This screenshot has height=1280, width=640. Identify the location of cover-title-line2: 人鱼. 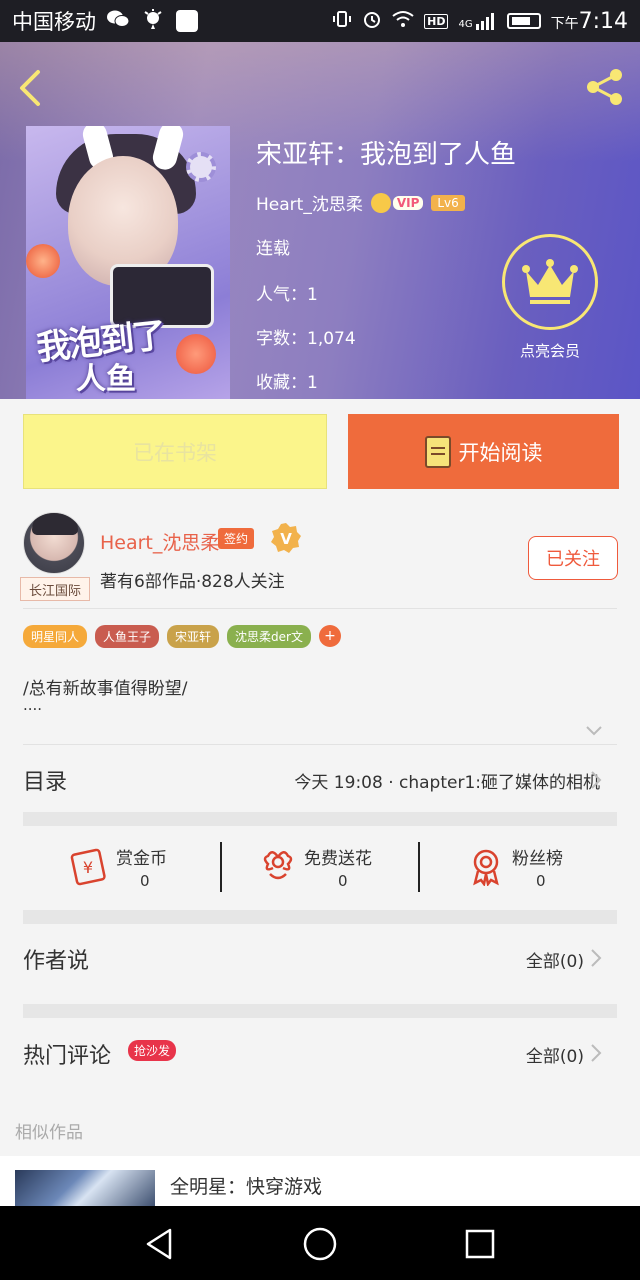
(106, 379).